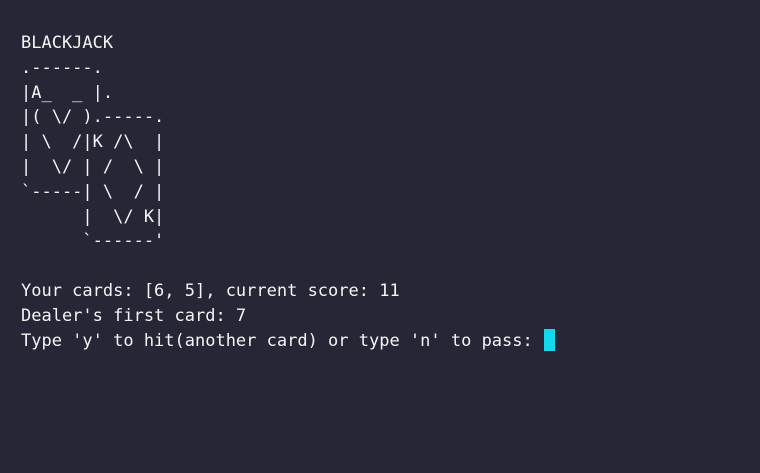  I want to click on art-line: | \/ | / \ |, so click(93, 166).